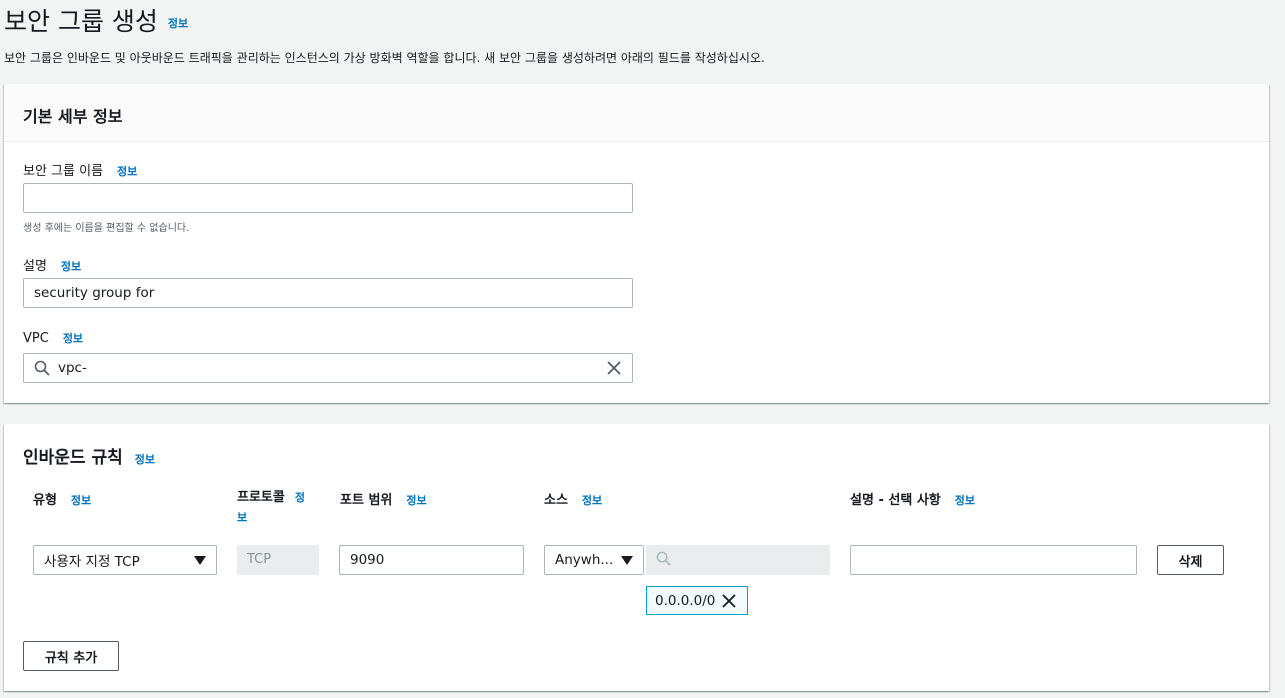 This screenshot has height=698, width=1285. What do you see at coordinates (242, 517) in the screenshot?
I see `col-protocol-info-link-b: 보` at bounding box center [242, 517].